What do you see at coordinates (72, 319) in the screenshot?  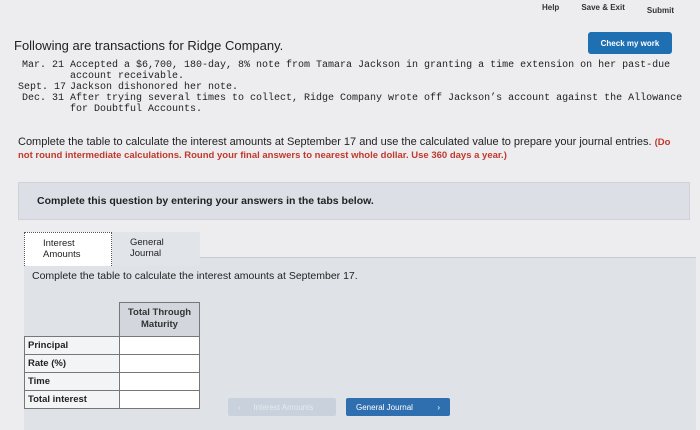 I see `table-corner` at bounding box center [72, 319].